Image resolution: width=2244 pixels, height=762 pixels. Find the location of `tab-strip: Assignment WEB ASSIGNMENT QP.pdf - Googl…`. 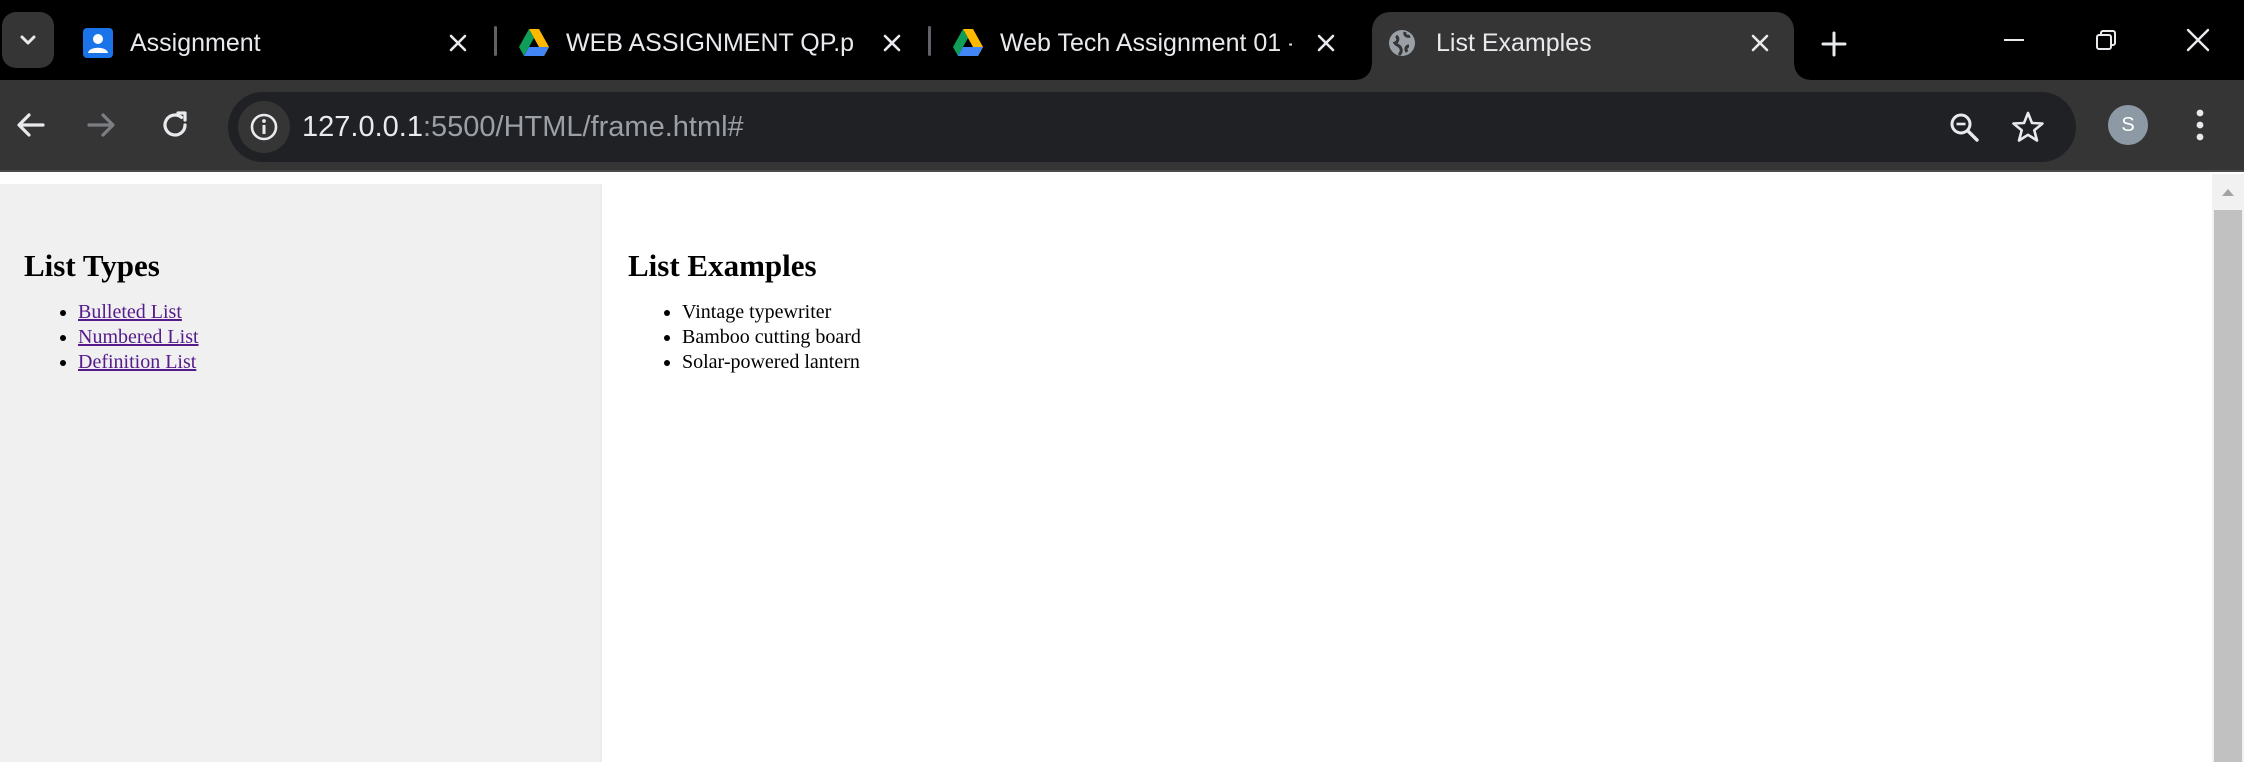

tab-strip: Assignment WEB ASSIGNMENT QP.pdf - Googl… is located at coordinates (1122, 40).